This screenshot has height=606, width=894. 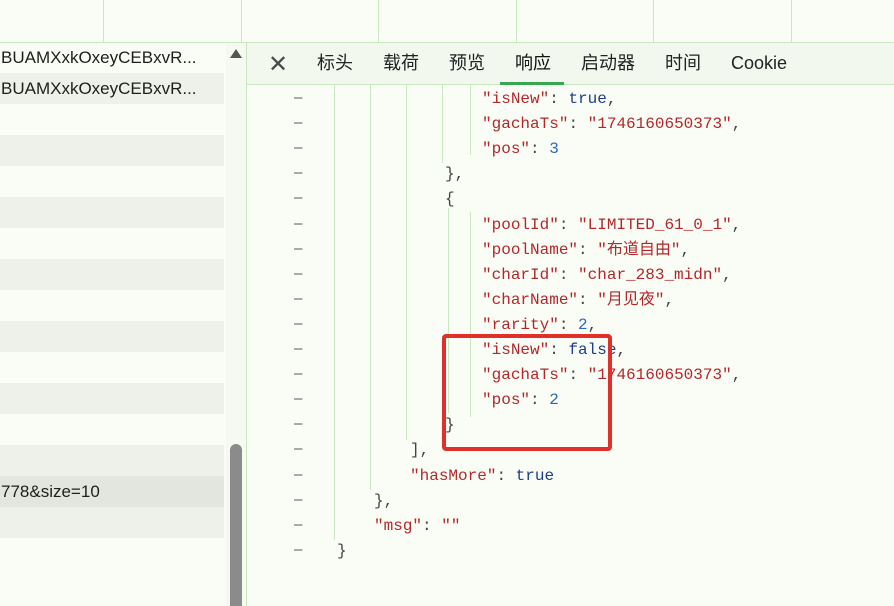 I want to click on json-line: "charId": "char_283_midn",, so click(x=607, y=274).